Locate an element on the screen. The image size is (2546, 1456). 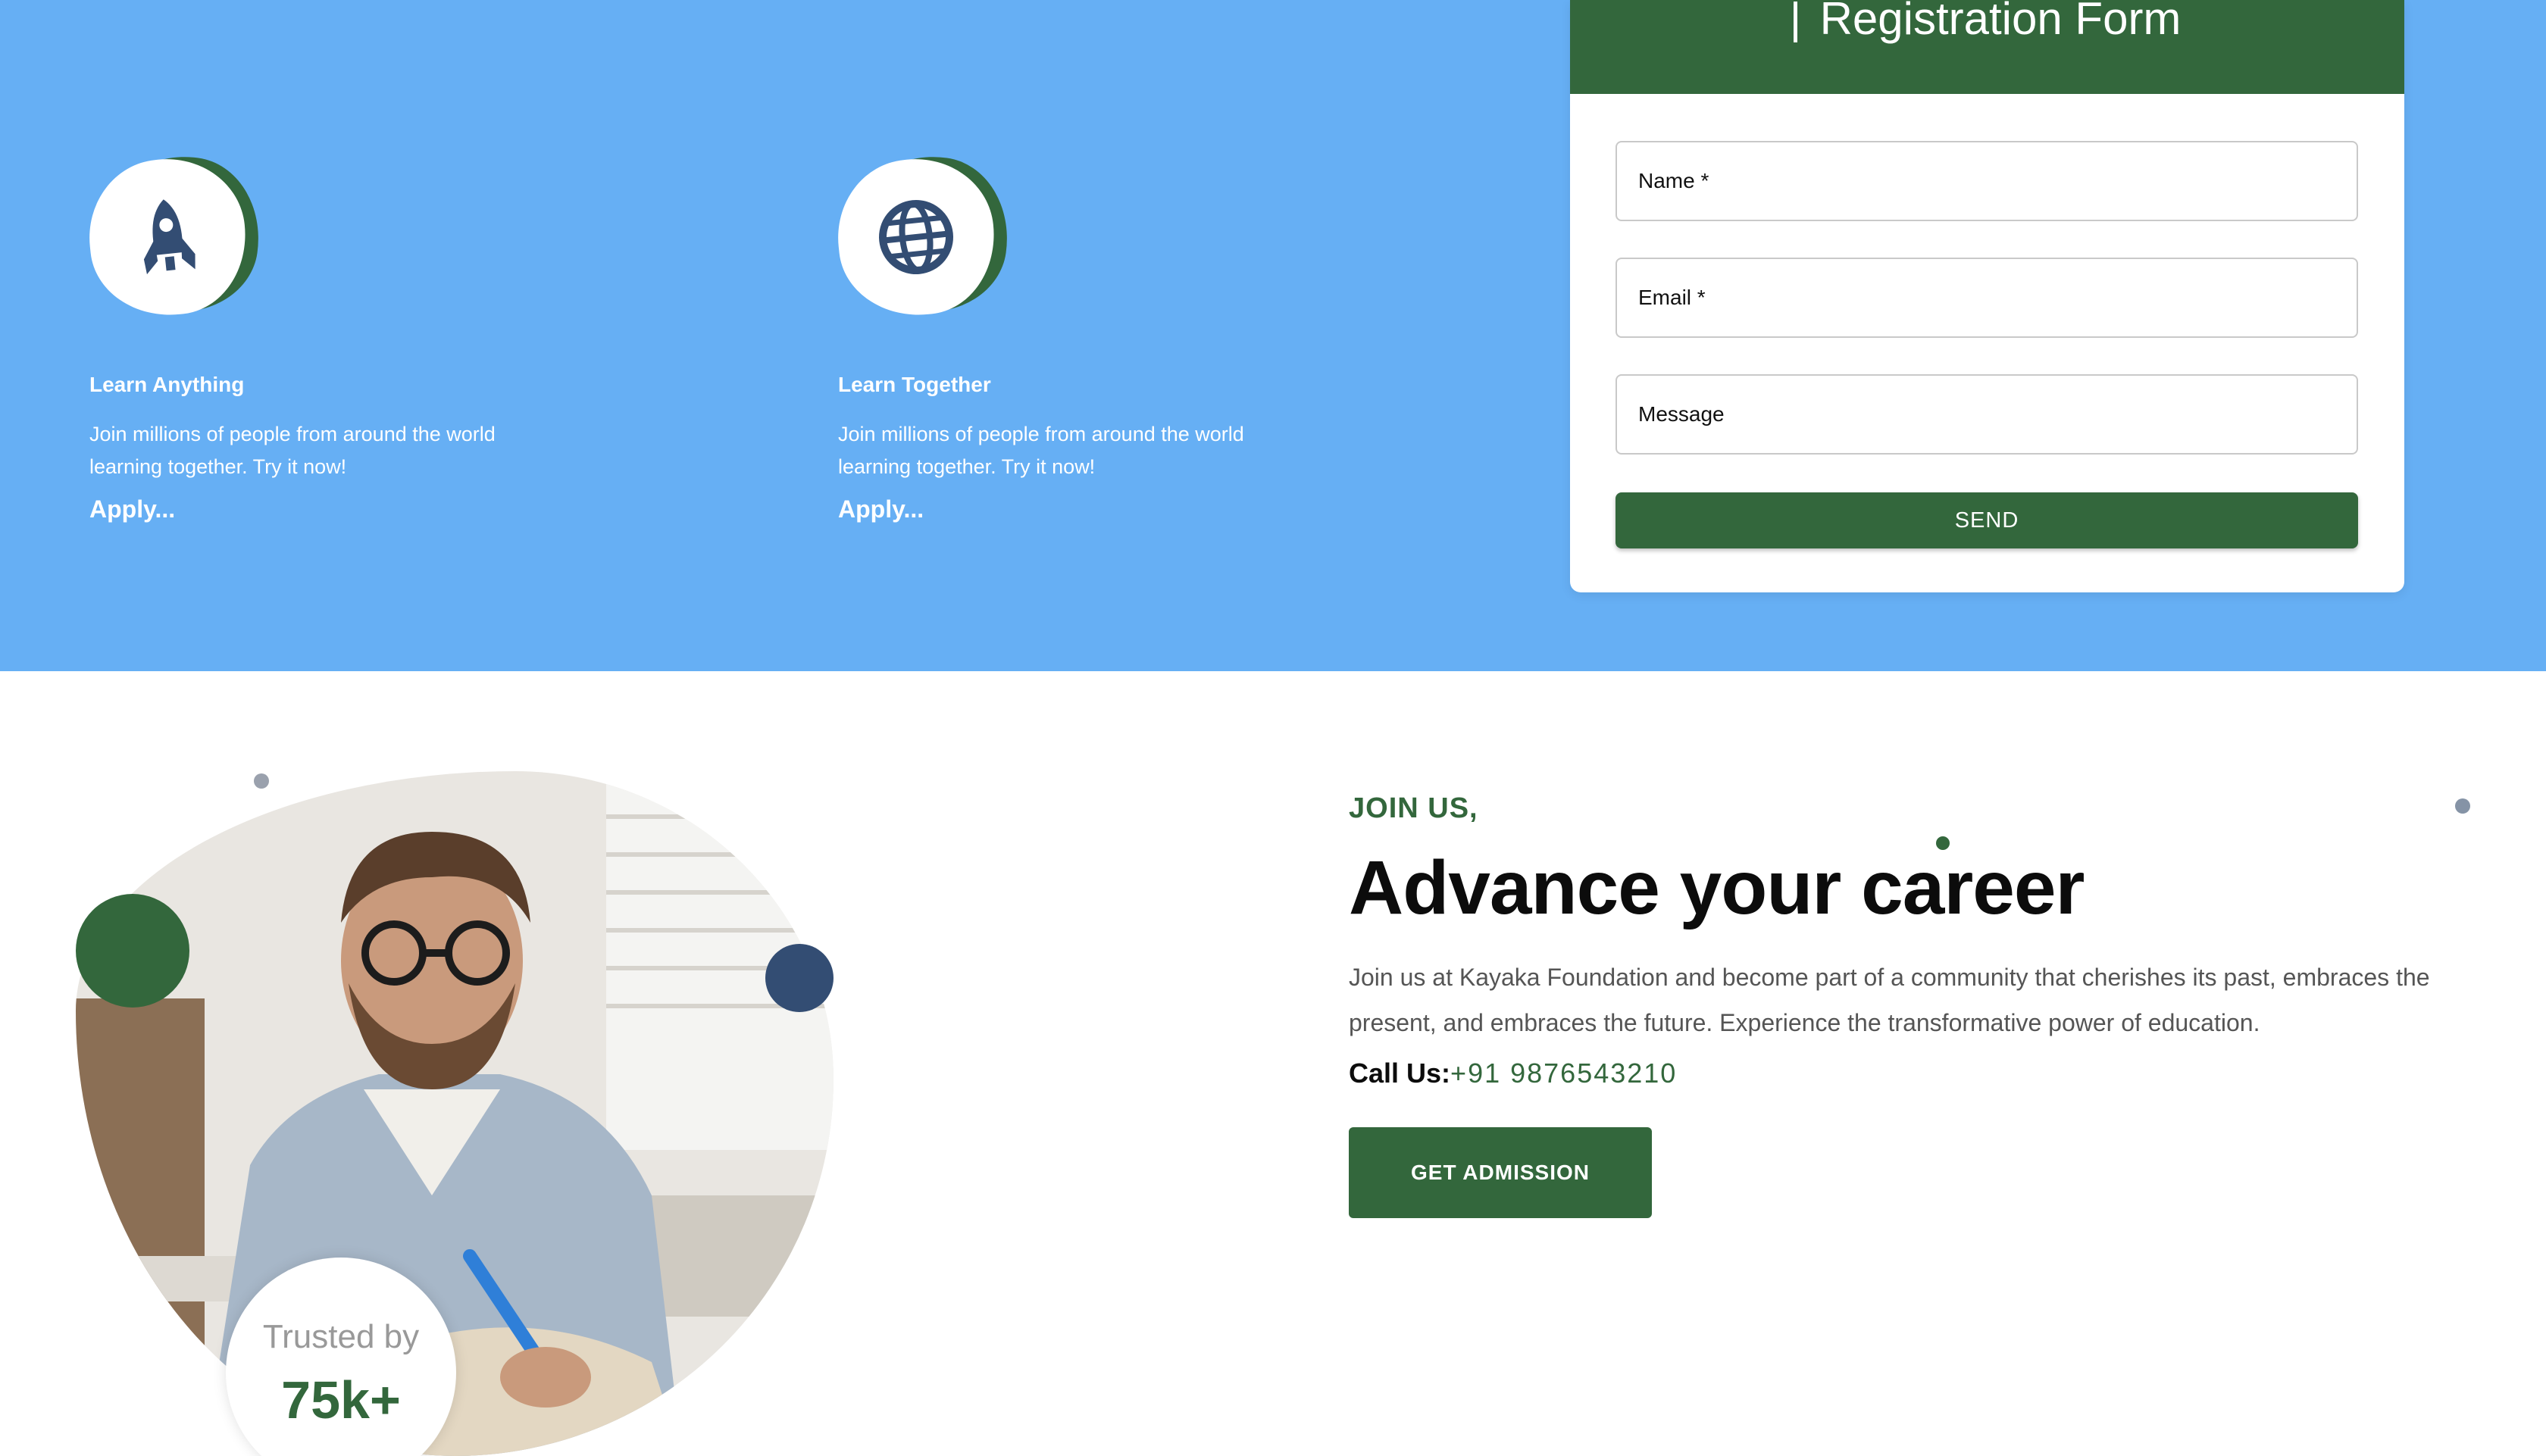
trusted-count: 75k+ is located at coordinates (341, 1399).